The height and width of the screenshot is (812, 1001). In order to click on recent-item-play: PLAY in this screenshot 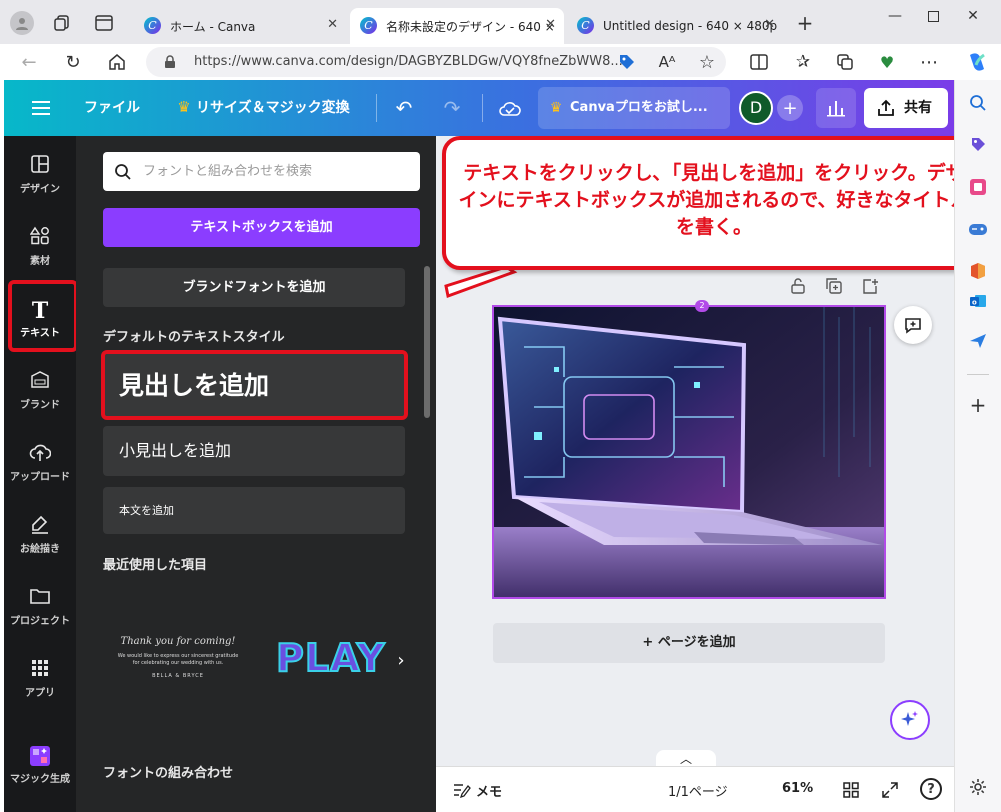, I will do `click(338, 658)`.